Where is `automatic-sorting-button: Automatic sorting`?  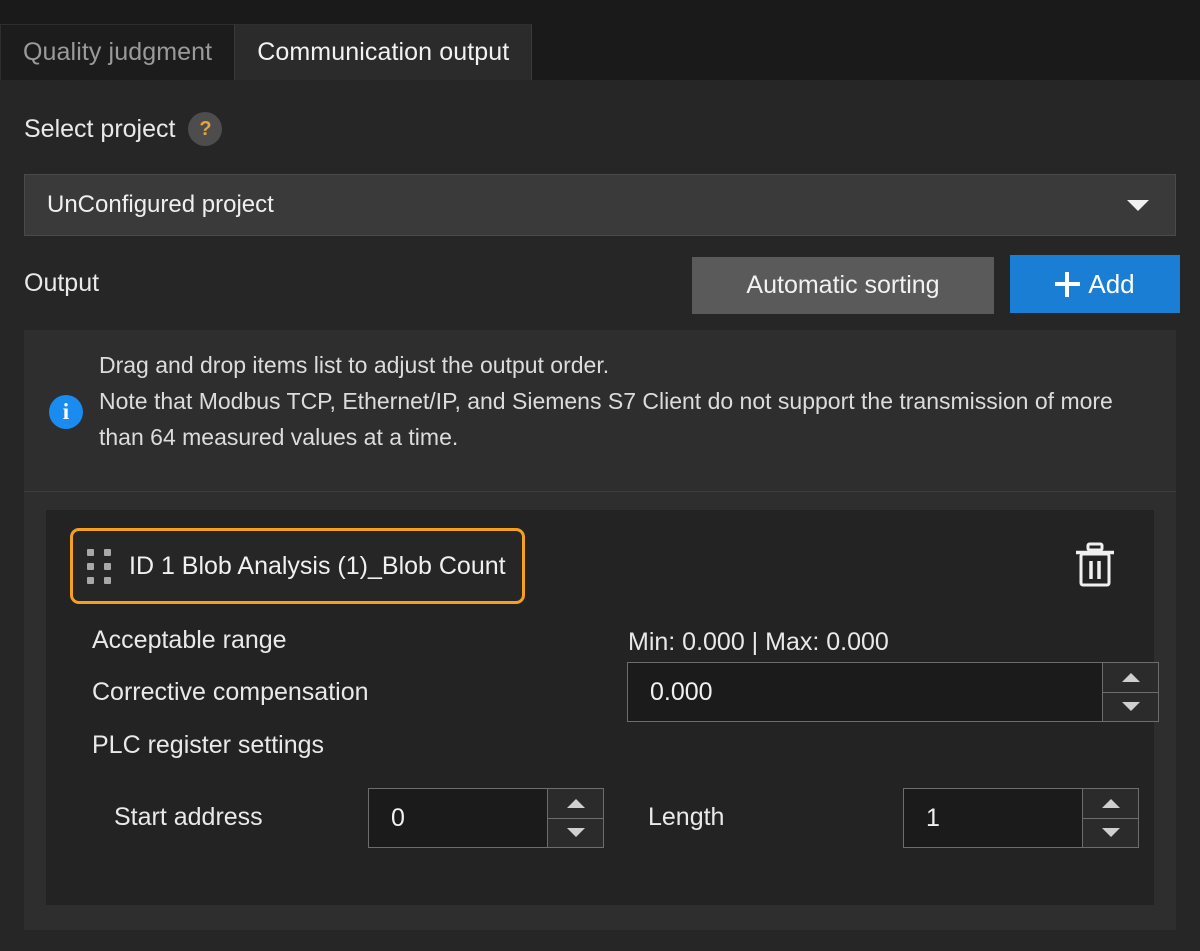
automatic-sorting-button: Automatic sorting is located at coordinates (843, 285).